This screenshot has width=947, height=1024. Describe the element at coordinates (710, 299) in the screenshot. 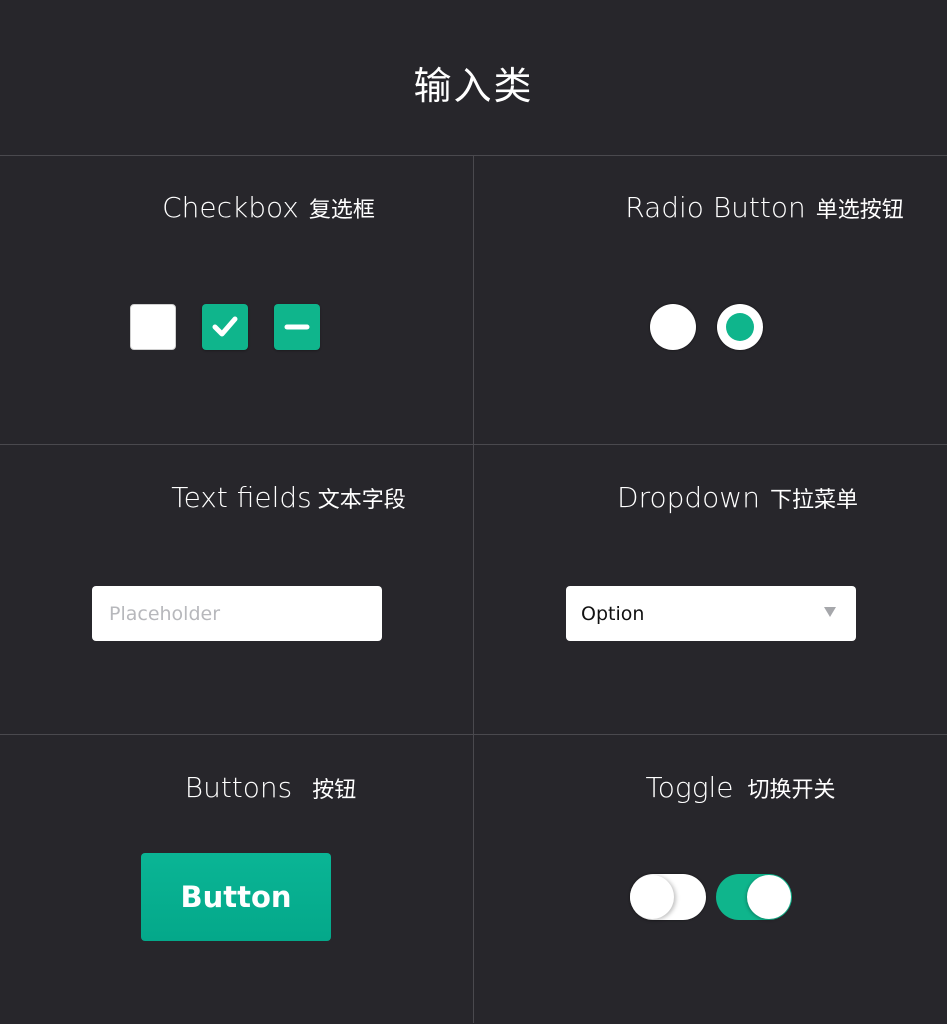

I see `radio-section: Radio Button 单选按钮` at that location.